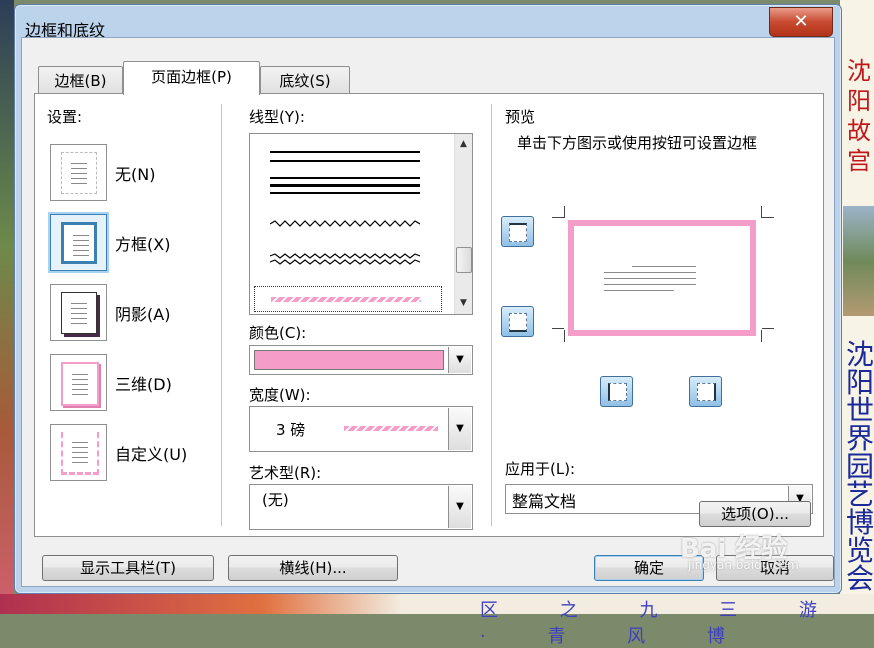 The image size is (874, 648). Describe the element at coordinates (859, 71) in the screenshot. I see `bg-char: 沈` at that location.